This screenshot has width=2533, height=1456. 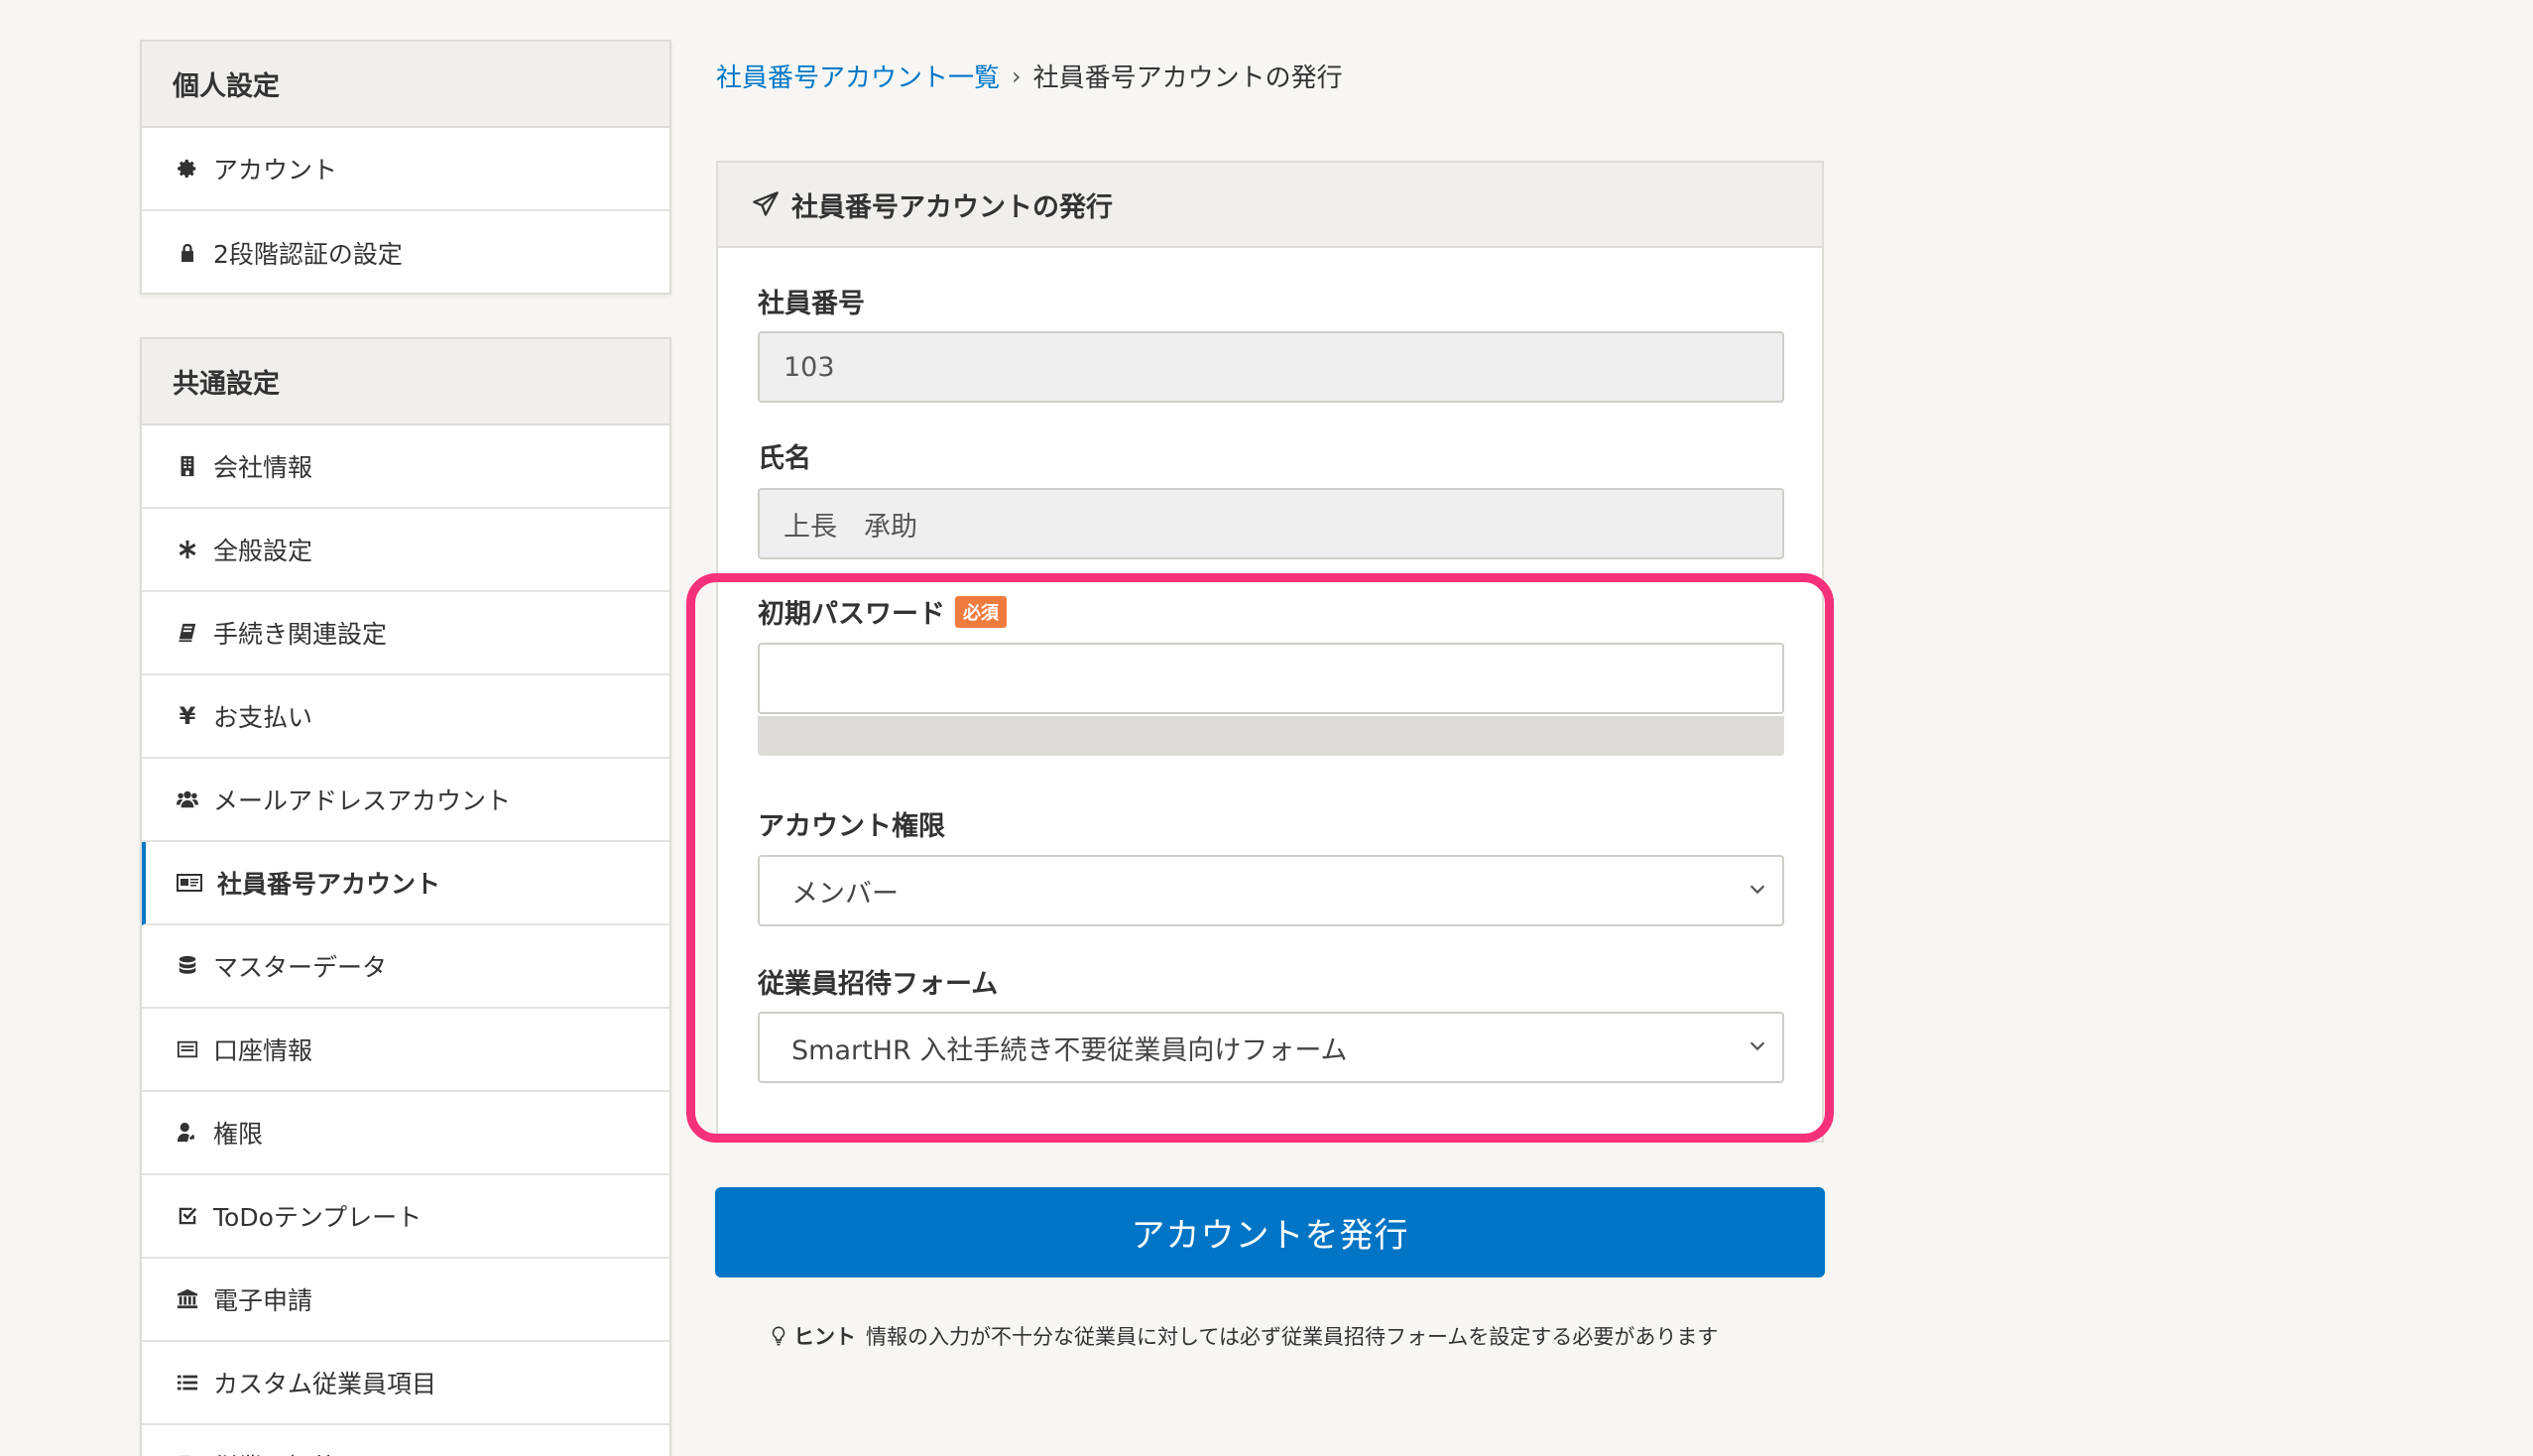 What do you see at coordinates (405, 382) in the screenshot?
I see `common-settings-title: 共通設定` at bounding box center [405, 382].